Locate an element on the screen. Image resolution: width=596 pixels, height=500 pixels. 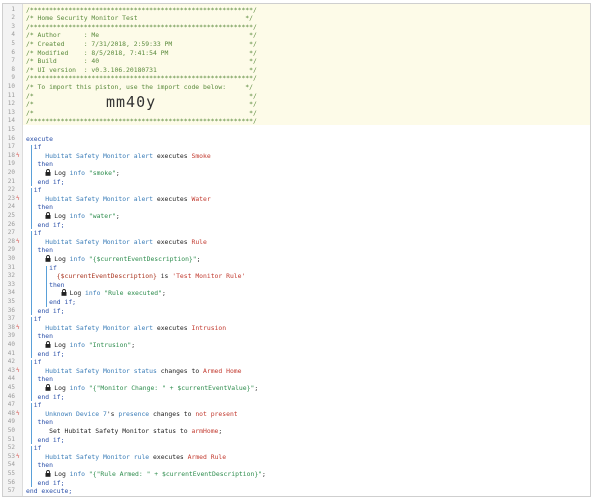
line-number: 8 is located at coordinates (13, 69).